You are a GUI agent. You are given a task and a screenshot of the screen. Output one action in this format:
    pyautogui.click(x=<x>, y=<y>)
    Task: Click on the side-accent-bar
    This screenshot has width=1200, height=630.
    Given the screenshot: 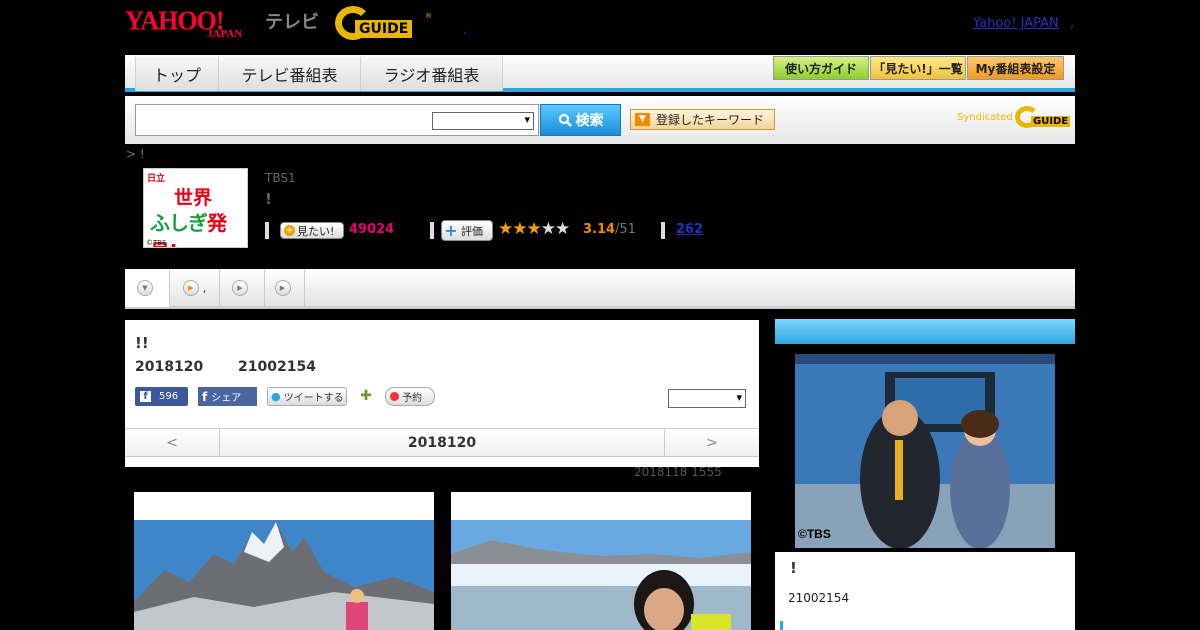 What is the action you would take?
    pyautogui.click(x=781, y=625)
    